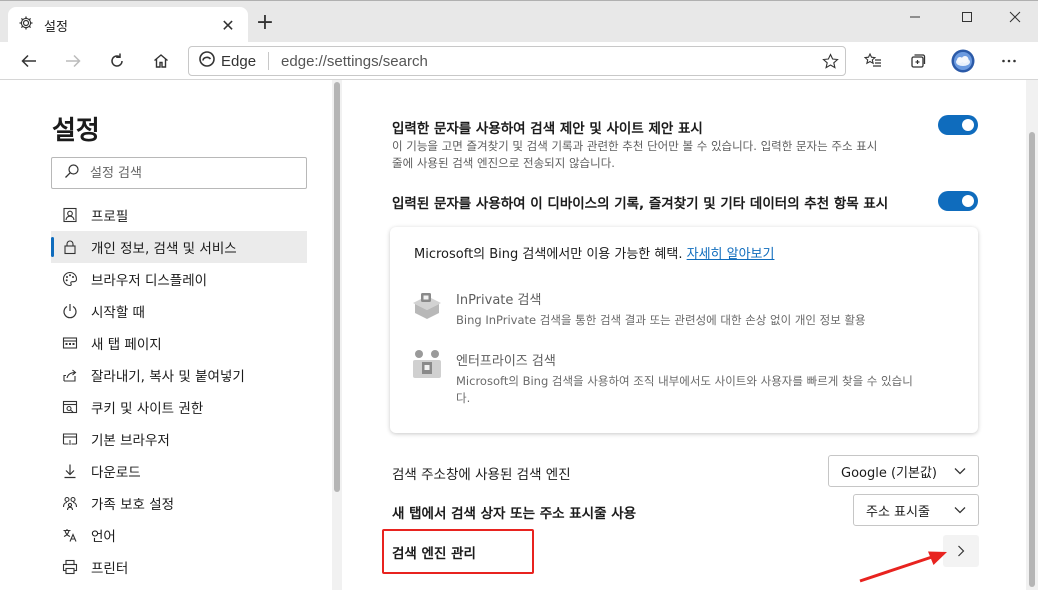  What do you see at coordinates (1009, 61) in the screenshot?
I see `more-menu-button` at bounding box center [1009, 61].